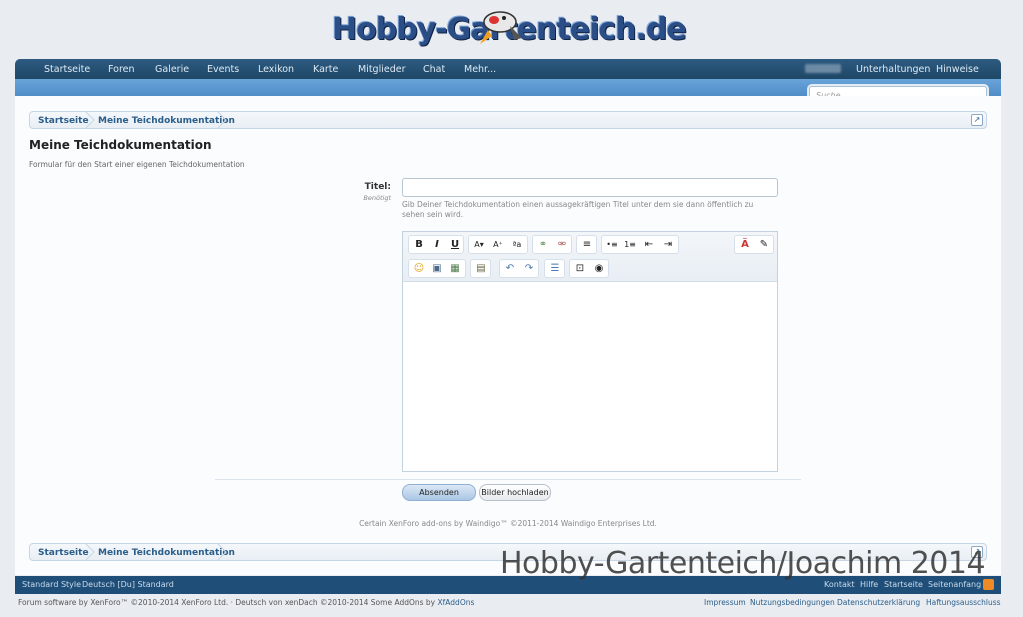 The image size is (1023, 617). I want to click on template-icon: ☰, so click(555, 269).